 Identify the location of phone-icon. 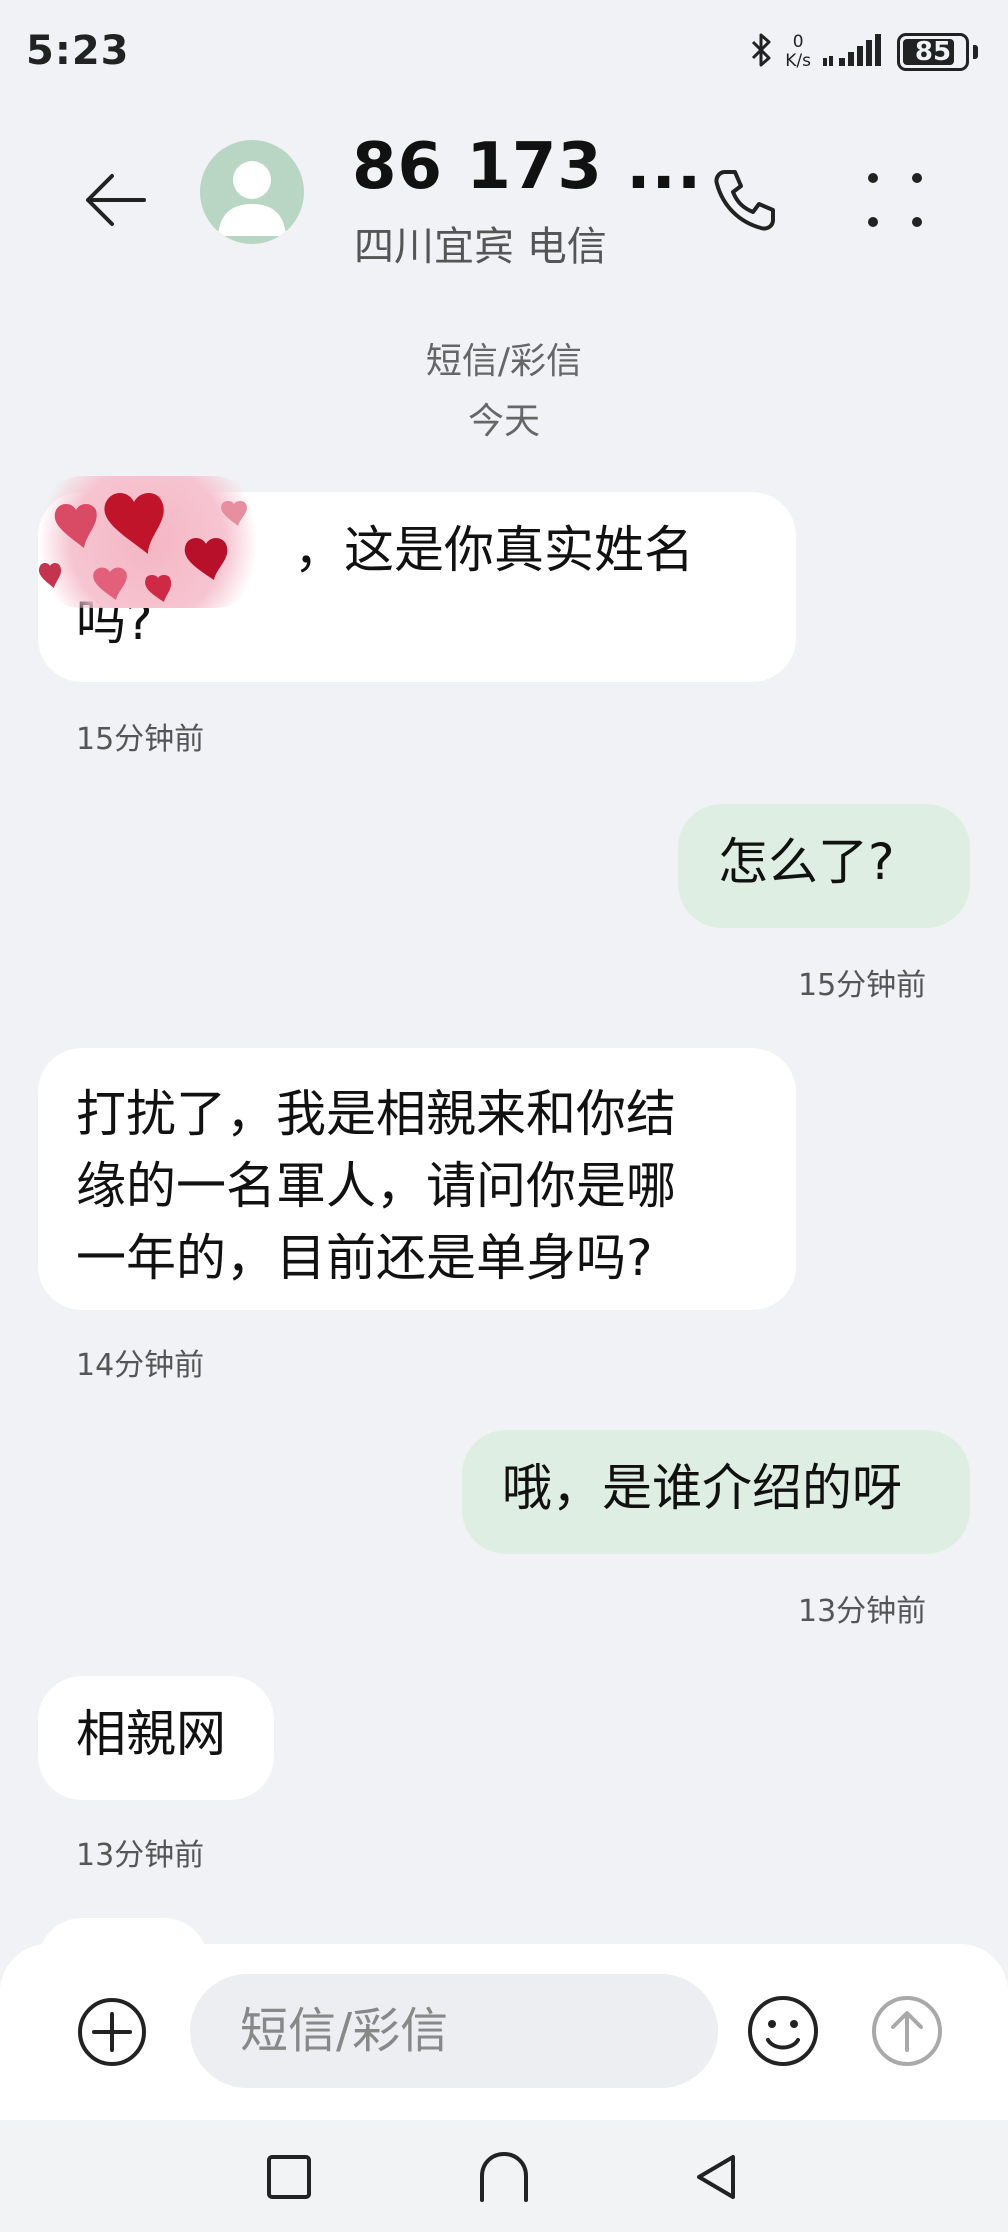
(744, 200).